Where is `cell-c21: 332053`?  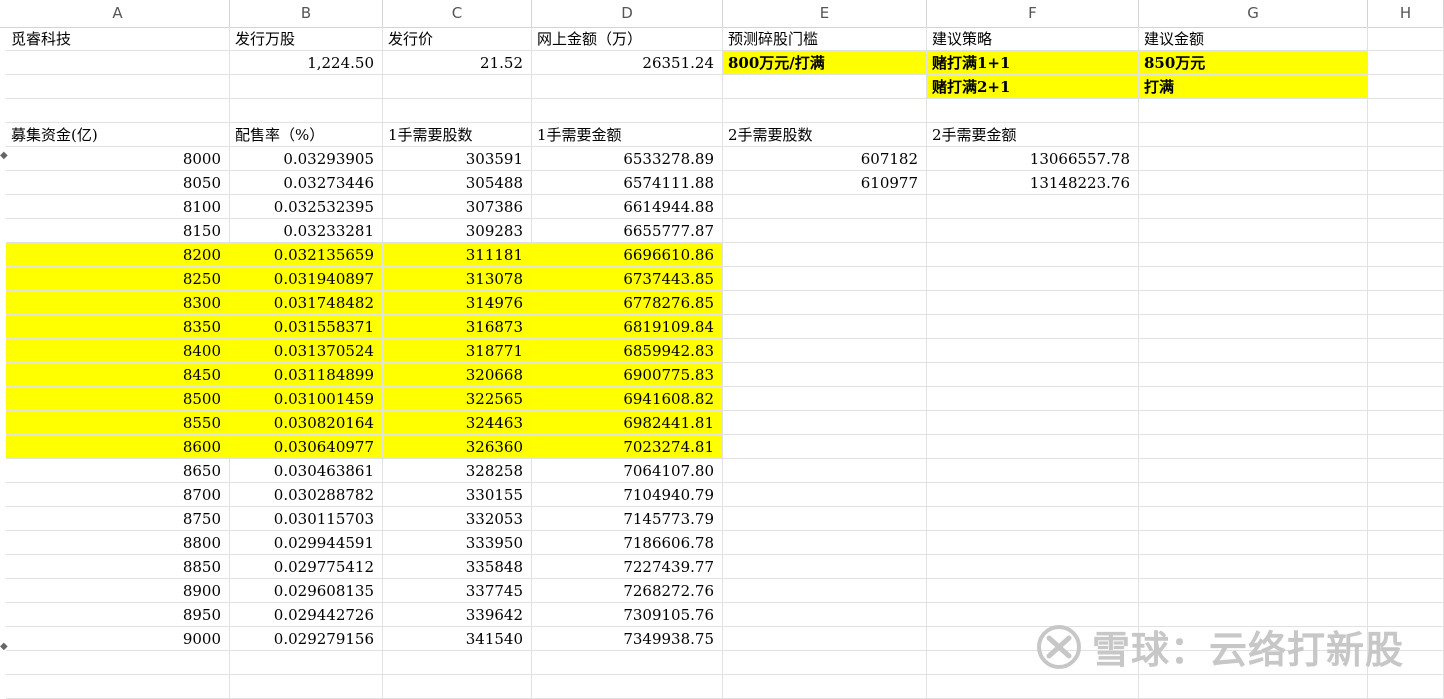 cell-c21: 332053 is located at coordinates (457, 519).